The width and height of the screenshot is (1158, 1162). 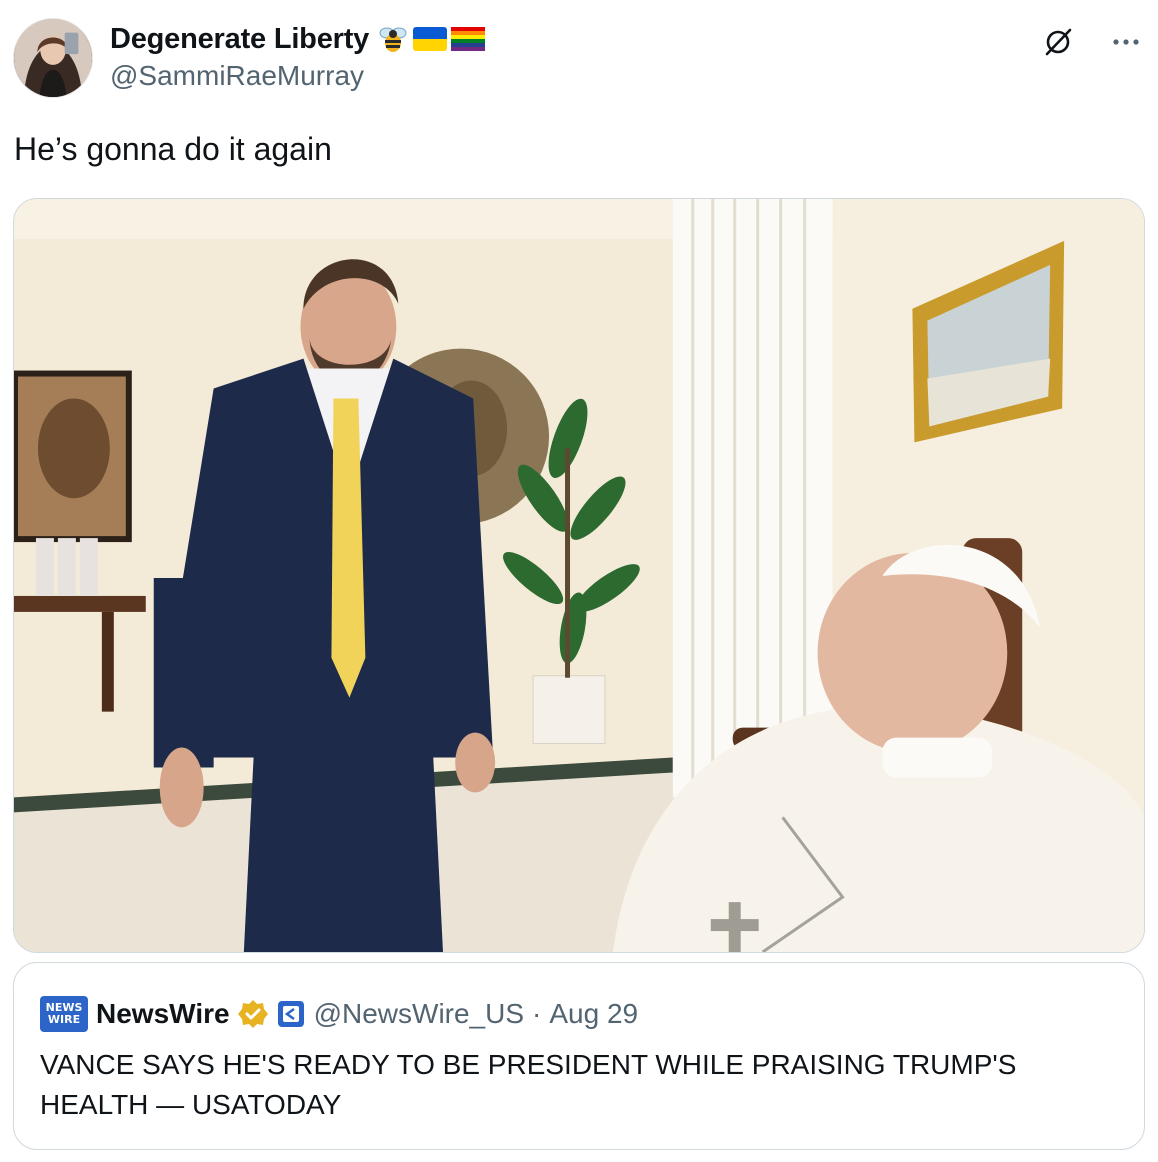 I want to click on author-handle: @SammiRaeMurray, so click(x=237, y=76).